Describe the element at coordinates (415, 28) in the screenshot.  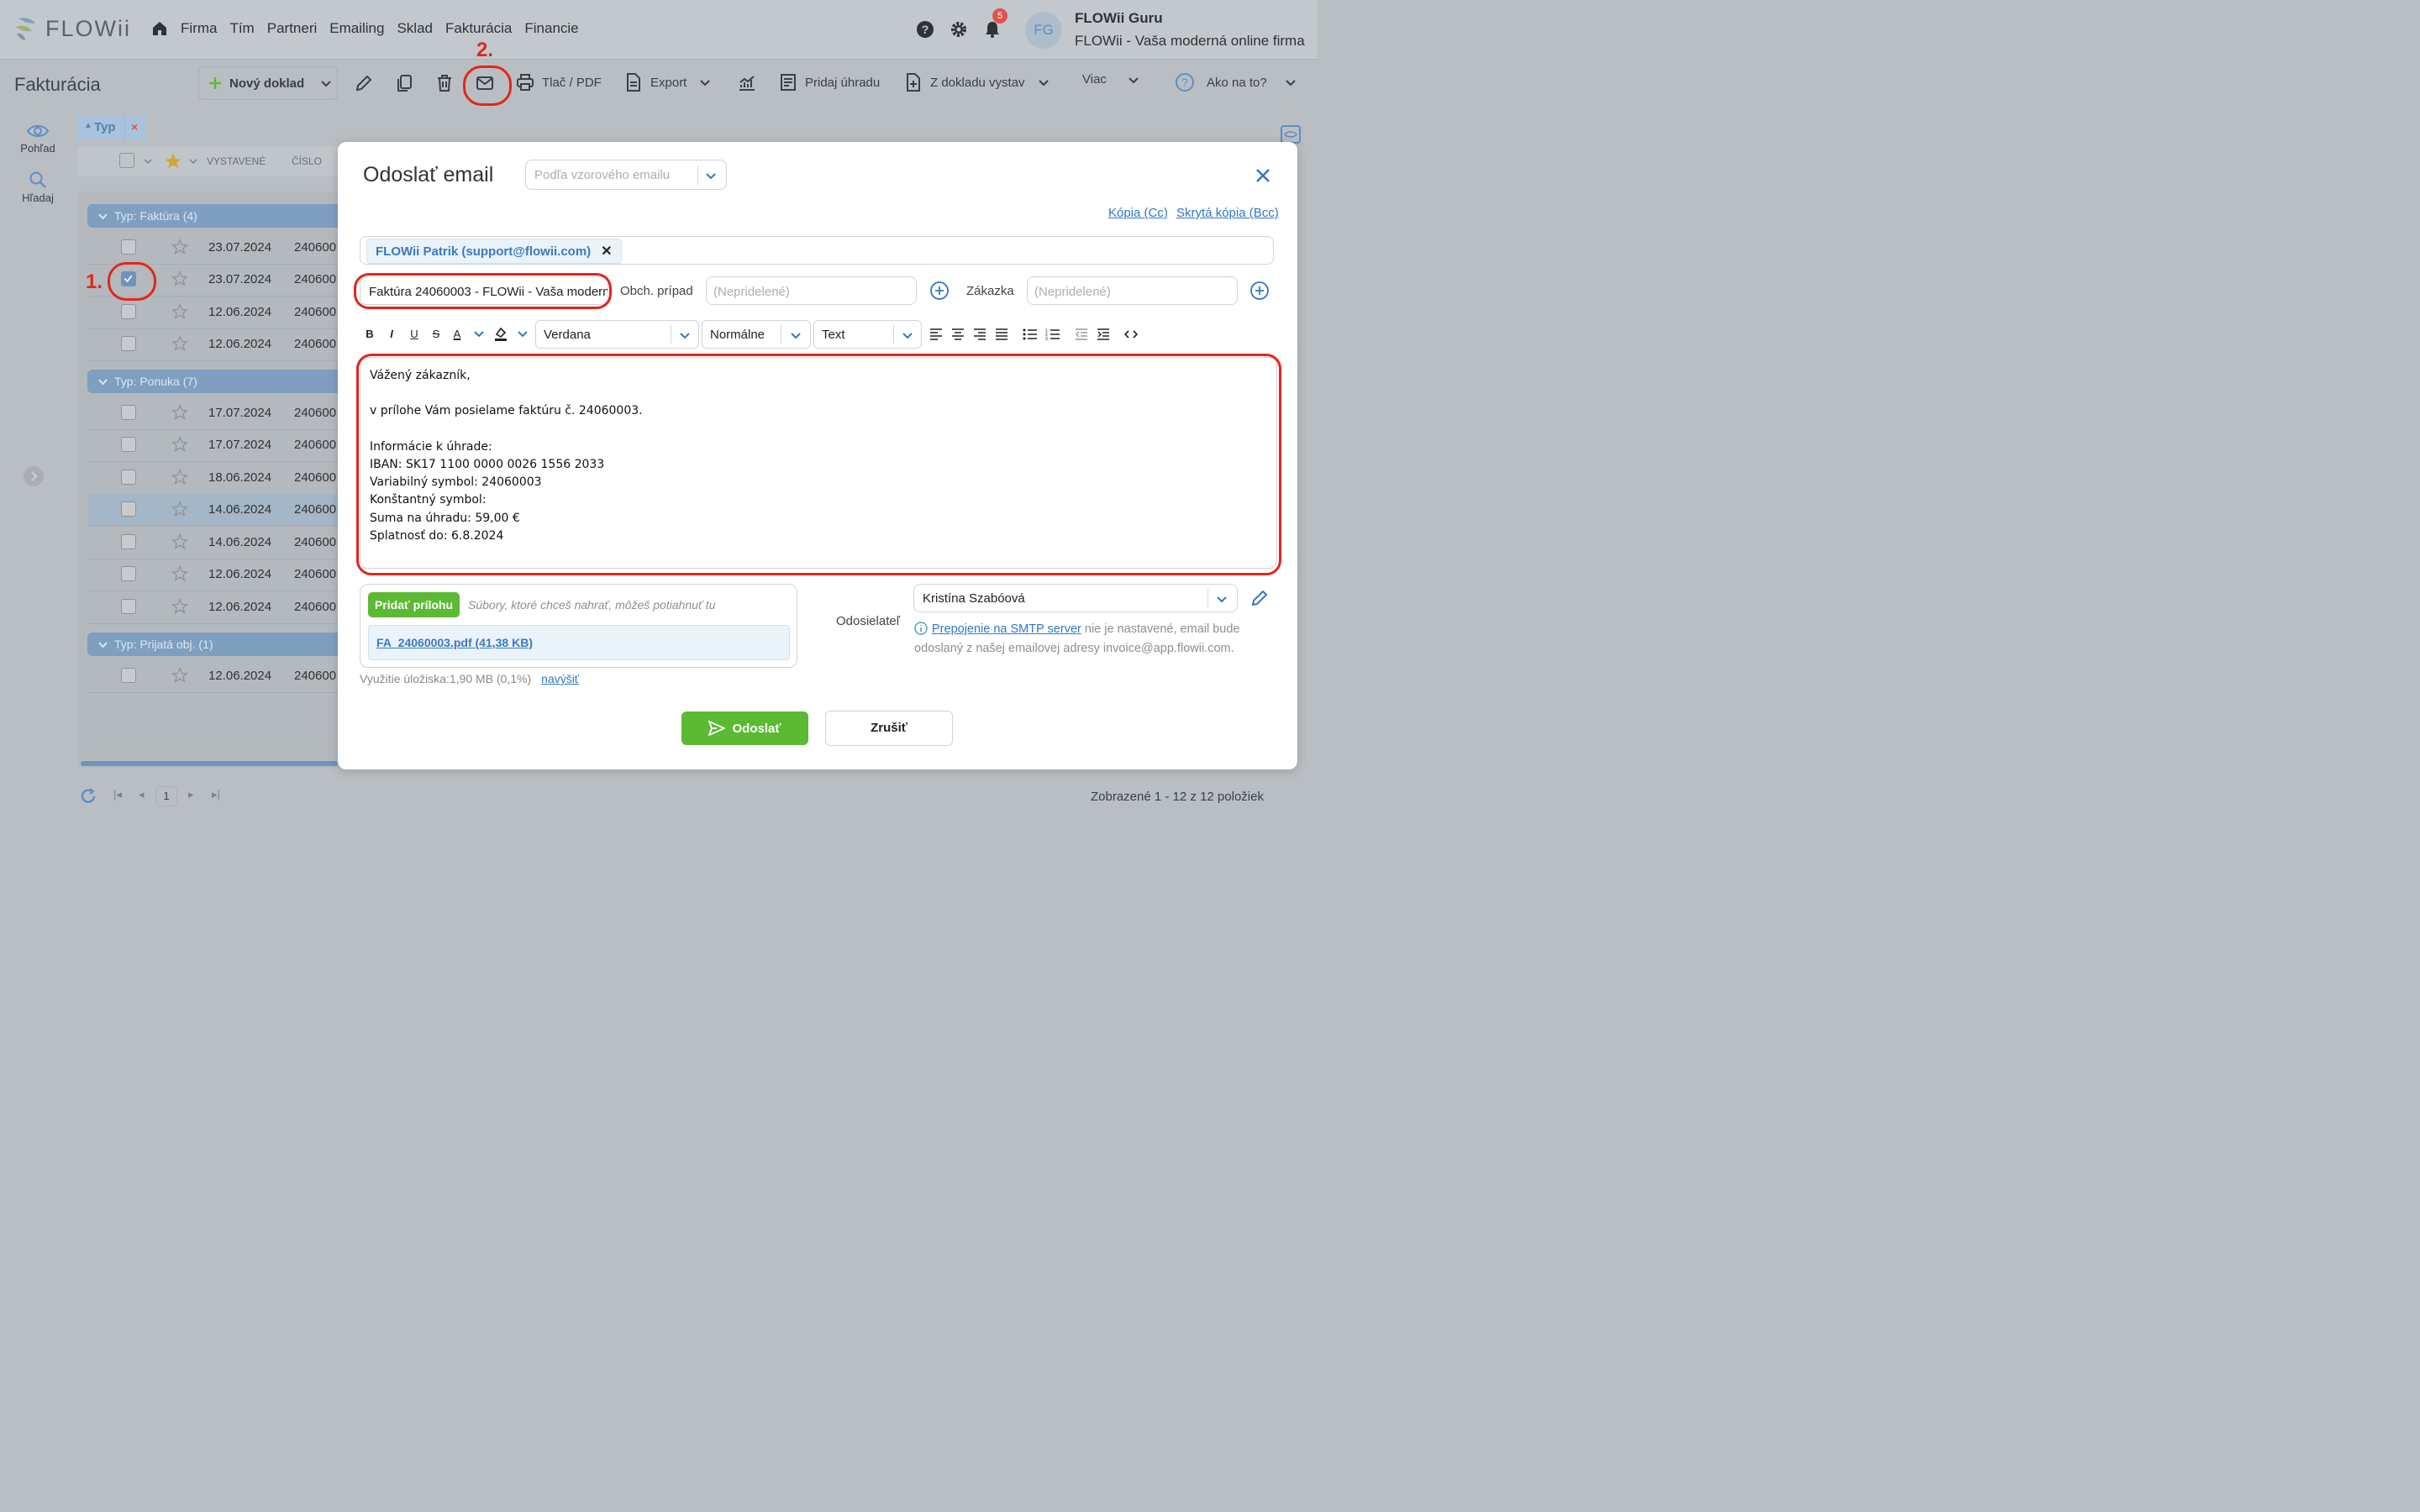
I see `nav-sklad: Sklad` at that location.